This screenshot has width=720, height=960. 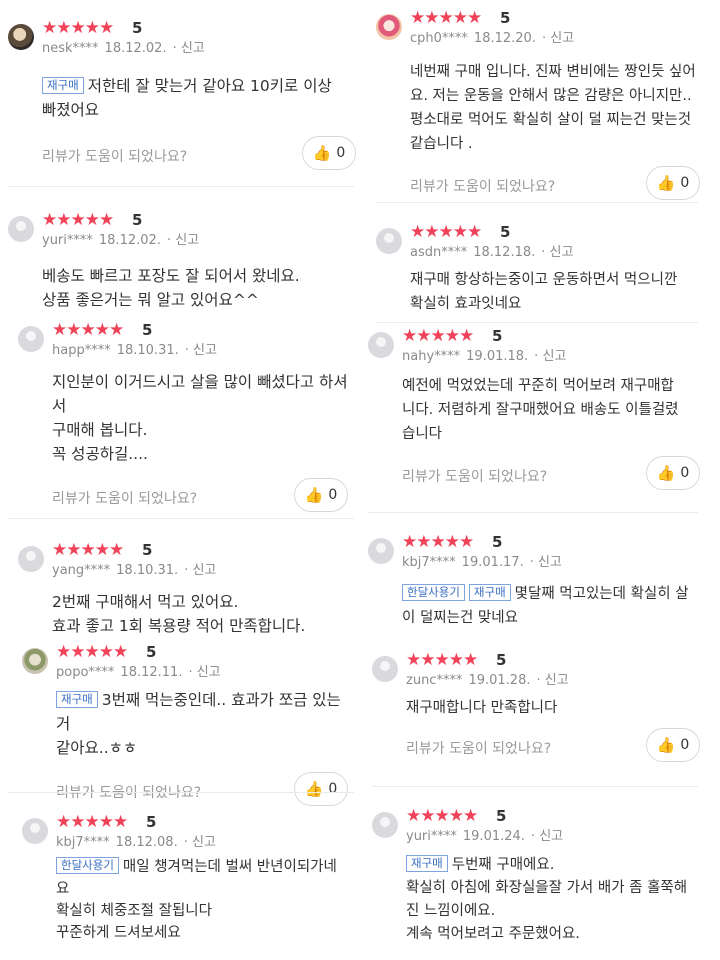 I want to click on username: asdn****, so click(x=439, y=252).